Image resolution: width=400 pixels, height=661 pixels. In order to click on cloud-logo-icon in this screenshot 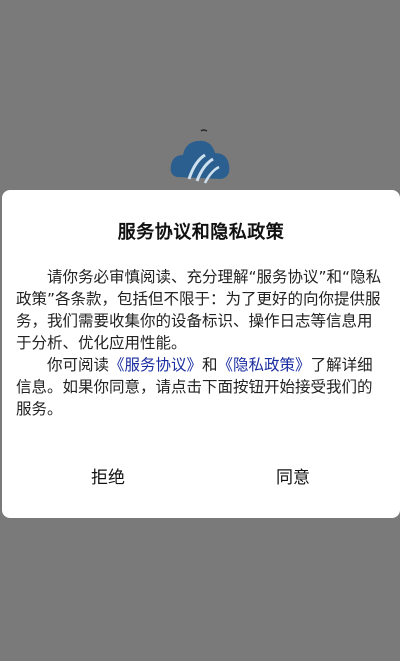, I will do `click(200, 156)`.